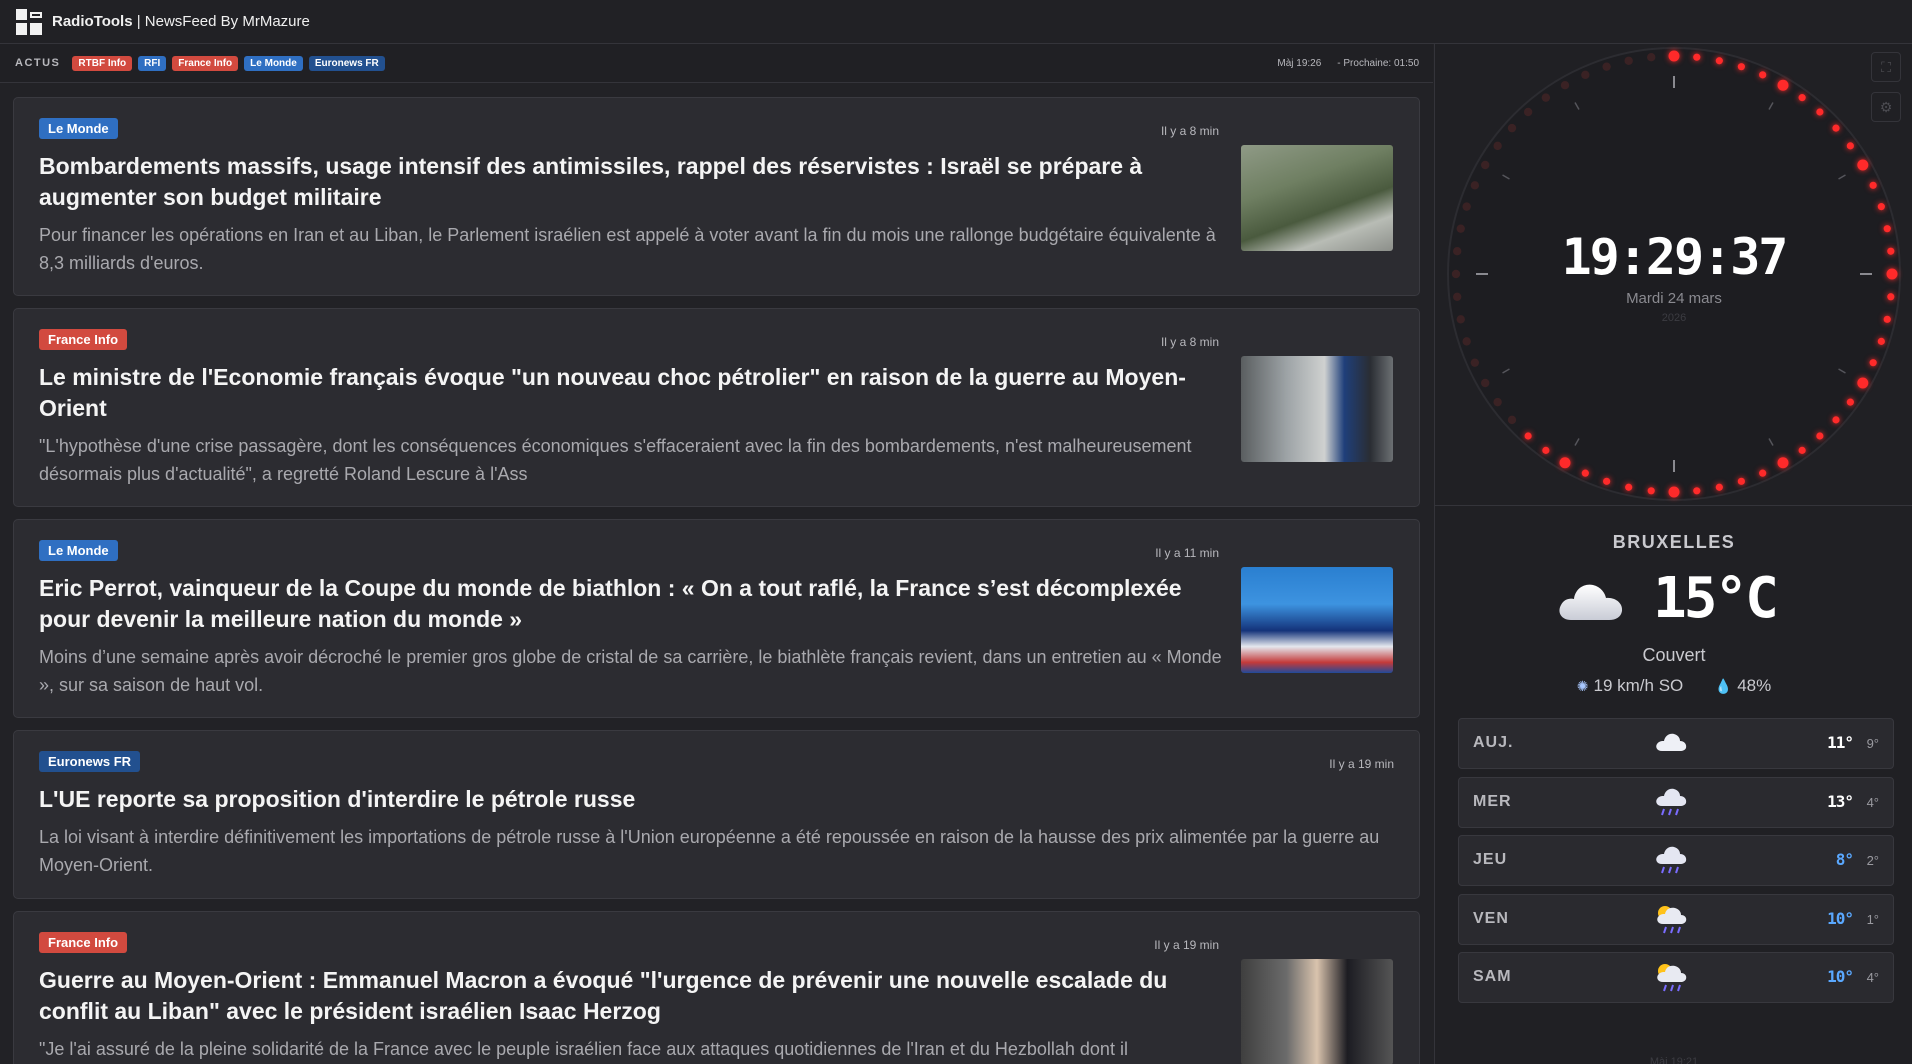  Describe the element at coordinates (1638, 685) in the screenshot. I see `wind-speed: 19 km/h SO` at that location.